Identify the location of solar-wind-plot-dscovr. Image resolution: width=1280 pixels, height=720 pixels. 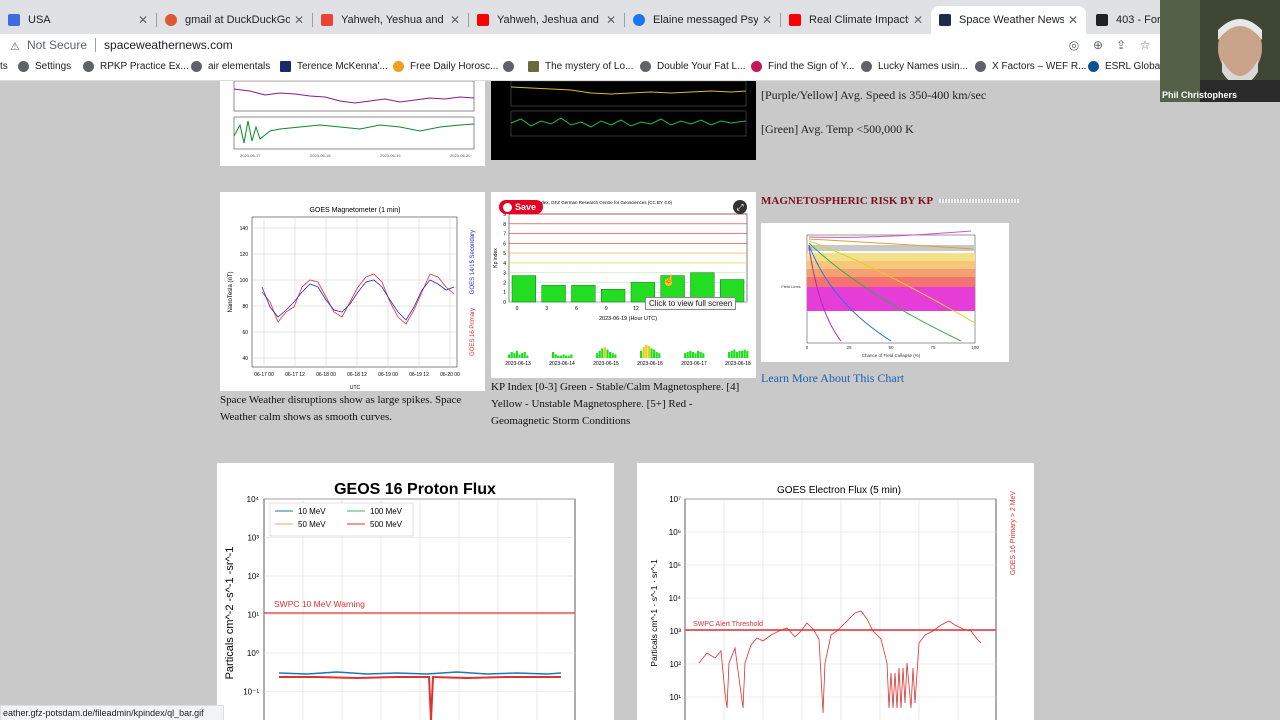
(623, 120).